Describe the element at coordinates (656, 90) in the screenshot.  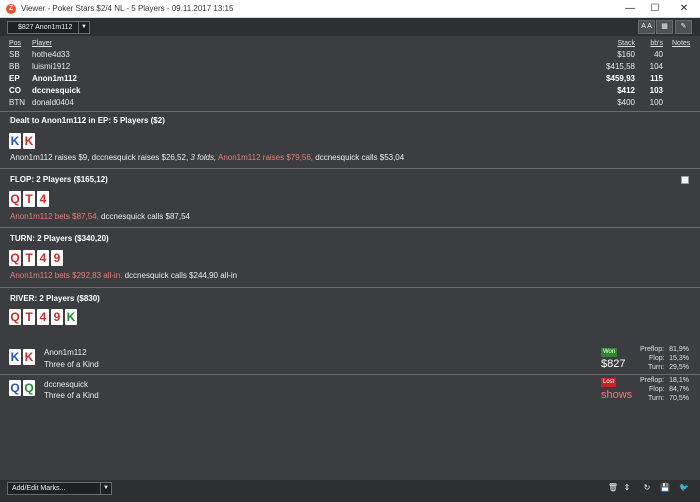
I see `row-bbs: 103` at that location.